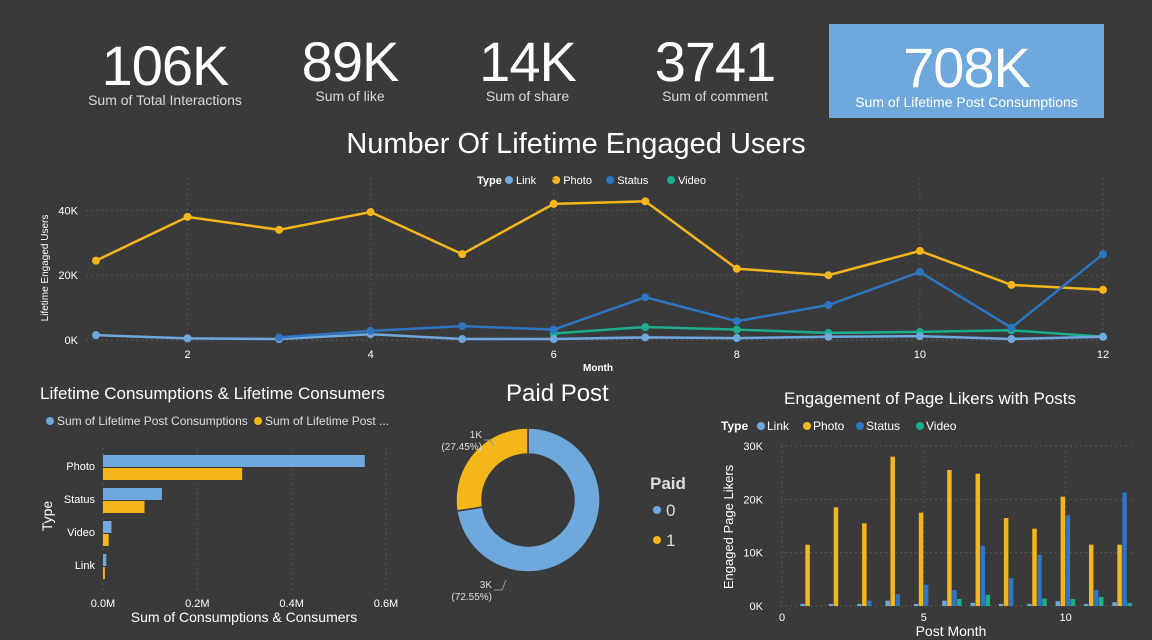 The image size is (1152, 640). I want to click on kpi-label: Sum of Total Interactions, so click(165, 100).